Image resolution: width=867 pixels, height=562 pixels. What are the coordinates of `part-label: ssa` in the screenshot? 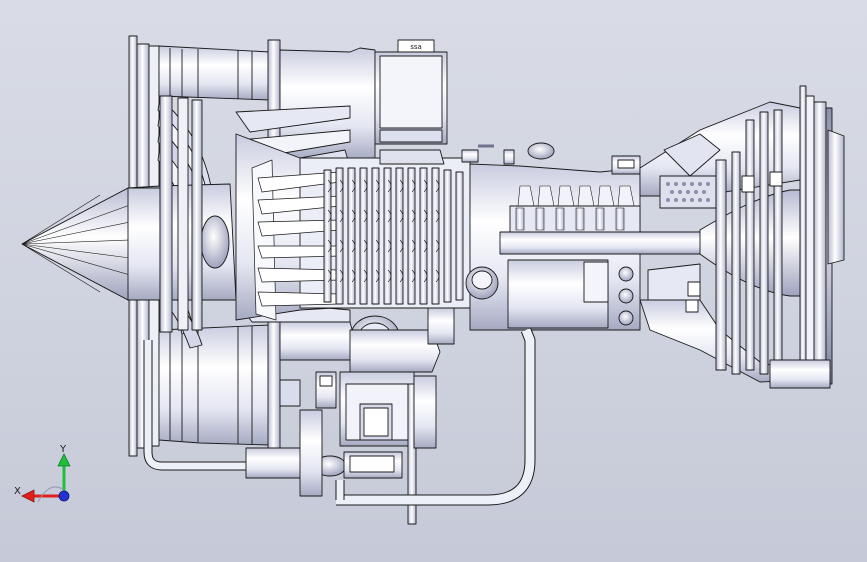 It's located at (416, 47).